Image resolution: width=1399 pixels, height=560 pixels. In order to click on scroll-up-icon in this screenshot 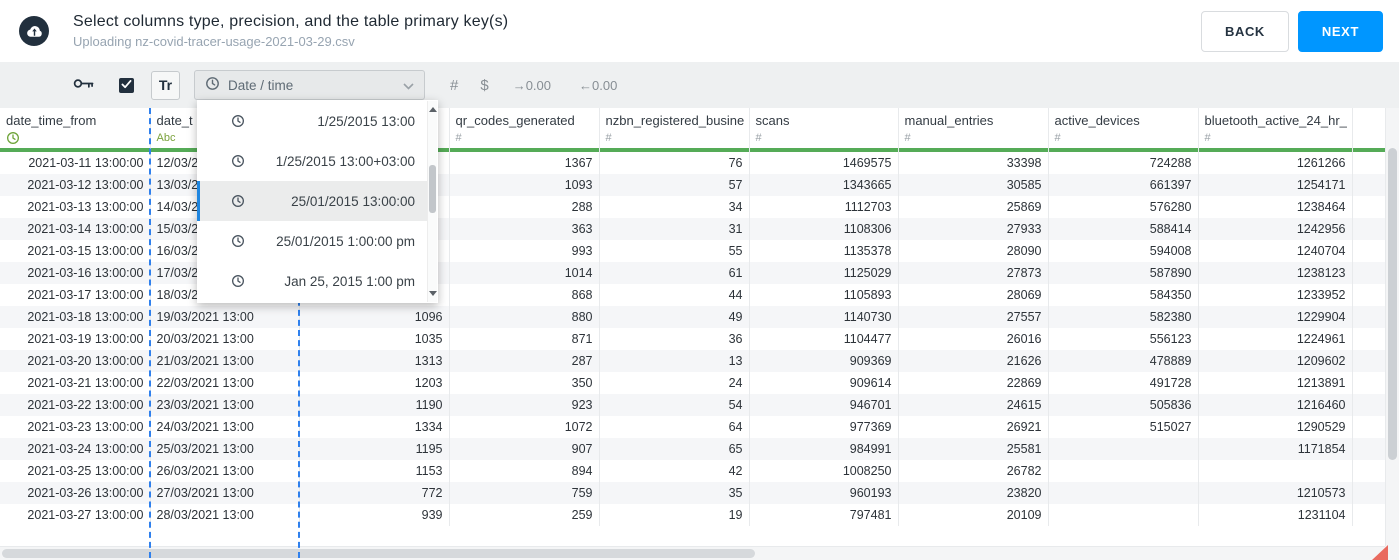, I will do `click(433, 109)`.